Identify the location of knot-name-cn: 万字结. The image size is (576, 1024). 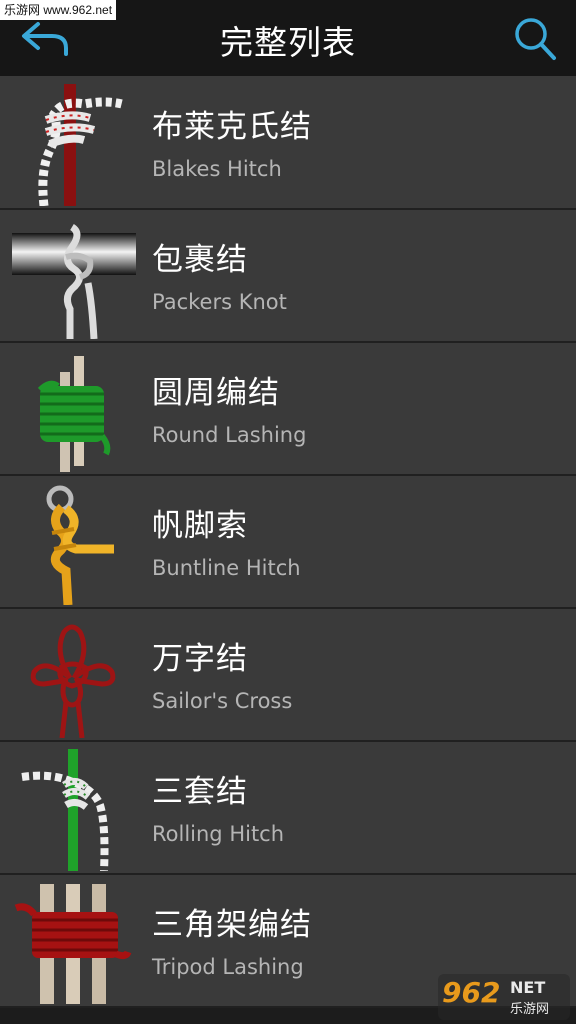
(200, 659).